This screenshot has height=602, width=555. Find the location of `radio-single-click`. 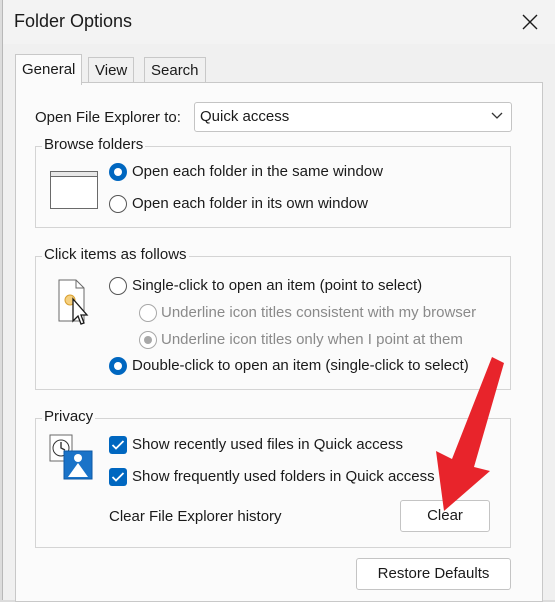

radio-single-click is located at coordinates (118, 286).